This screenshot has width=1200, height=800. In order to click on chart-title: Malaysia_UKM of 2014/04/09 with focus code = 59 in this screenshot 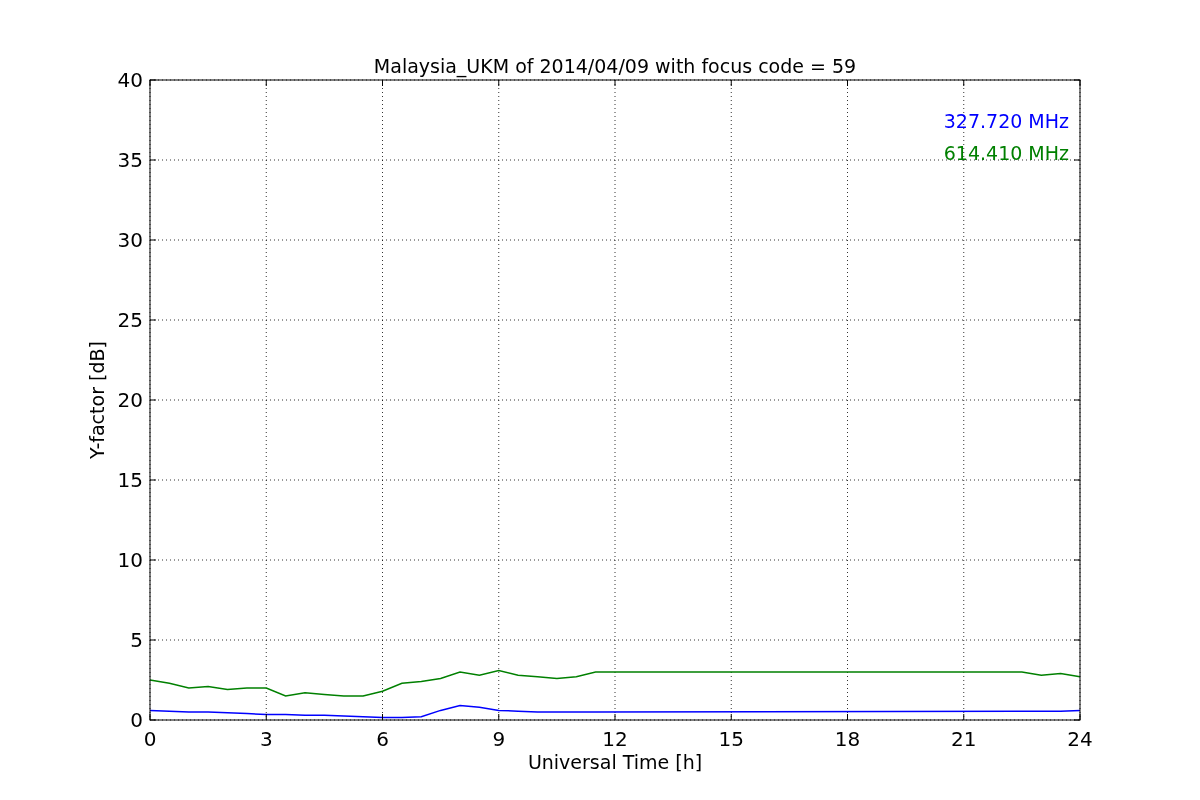, I will do `click(615, 66)`.